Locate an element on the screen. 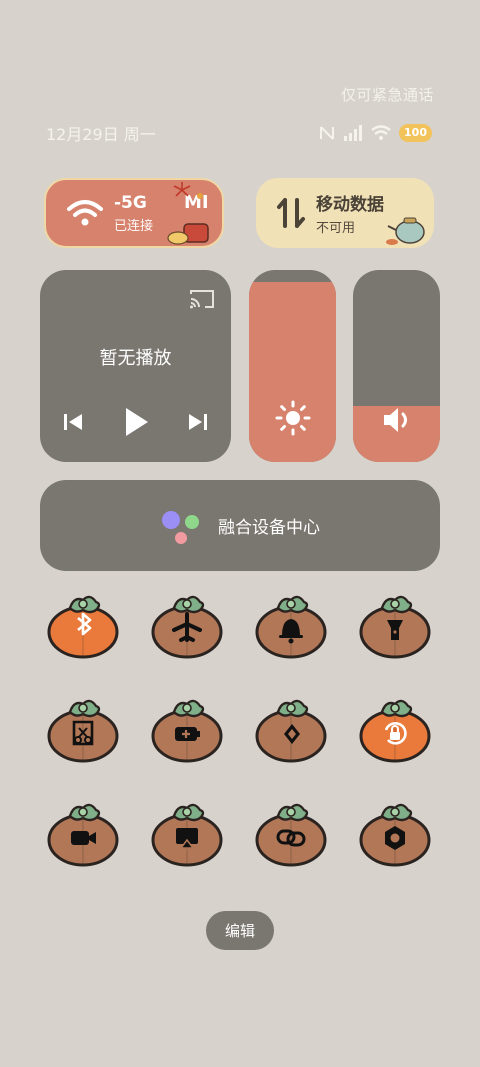  toggle-nfc-forward is located at coordinates (291, 733).